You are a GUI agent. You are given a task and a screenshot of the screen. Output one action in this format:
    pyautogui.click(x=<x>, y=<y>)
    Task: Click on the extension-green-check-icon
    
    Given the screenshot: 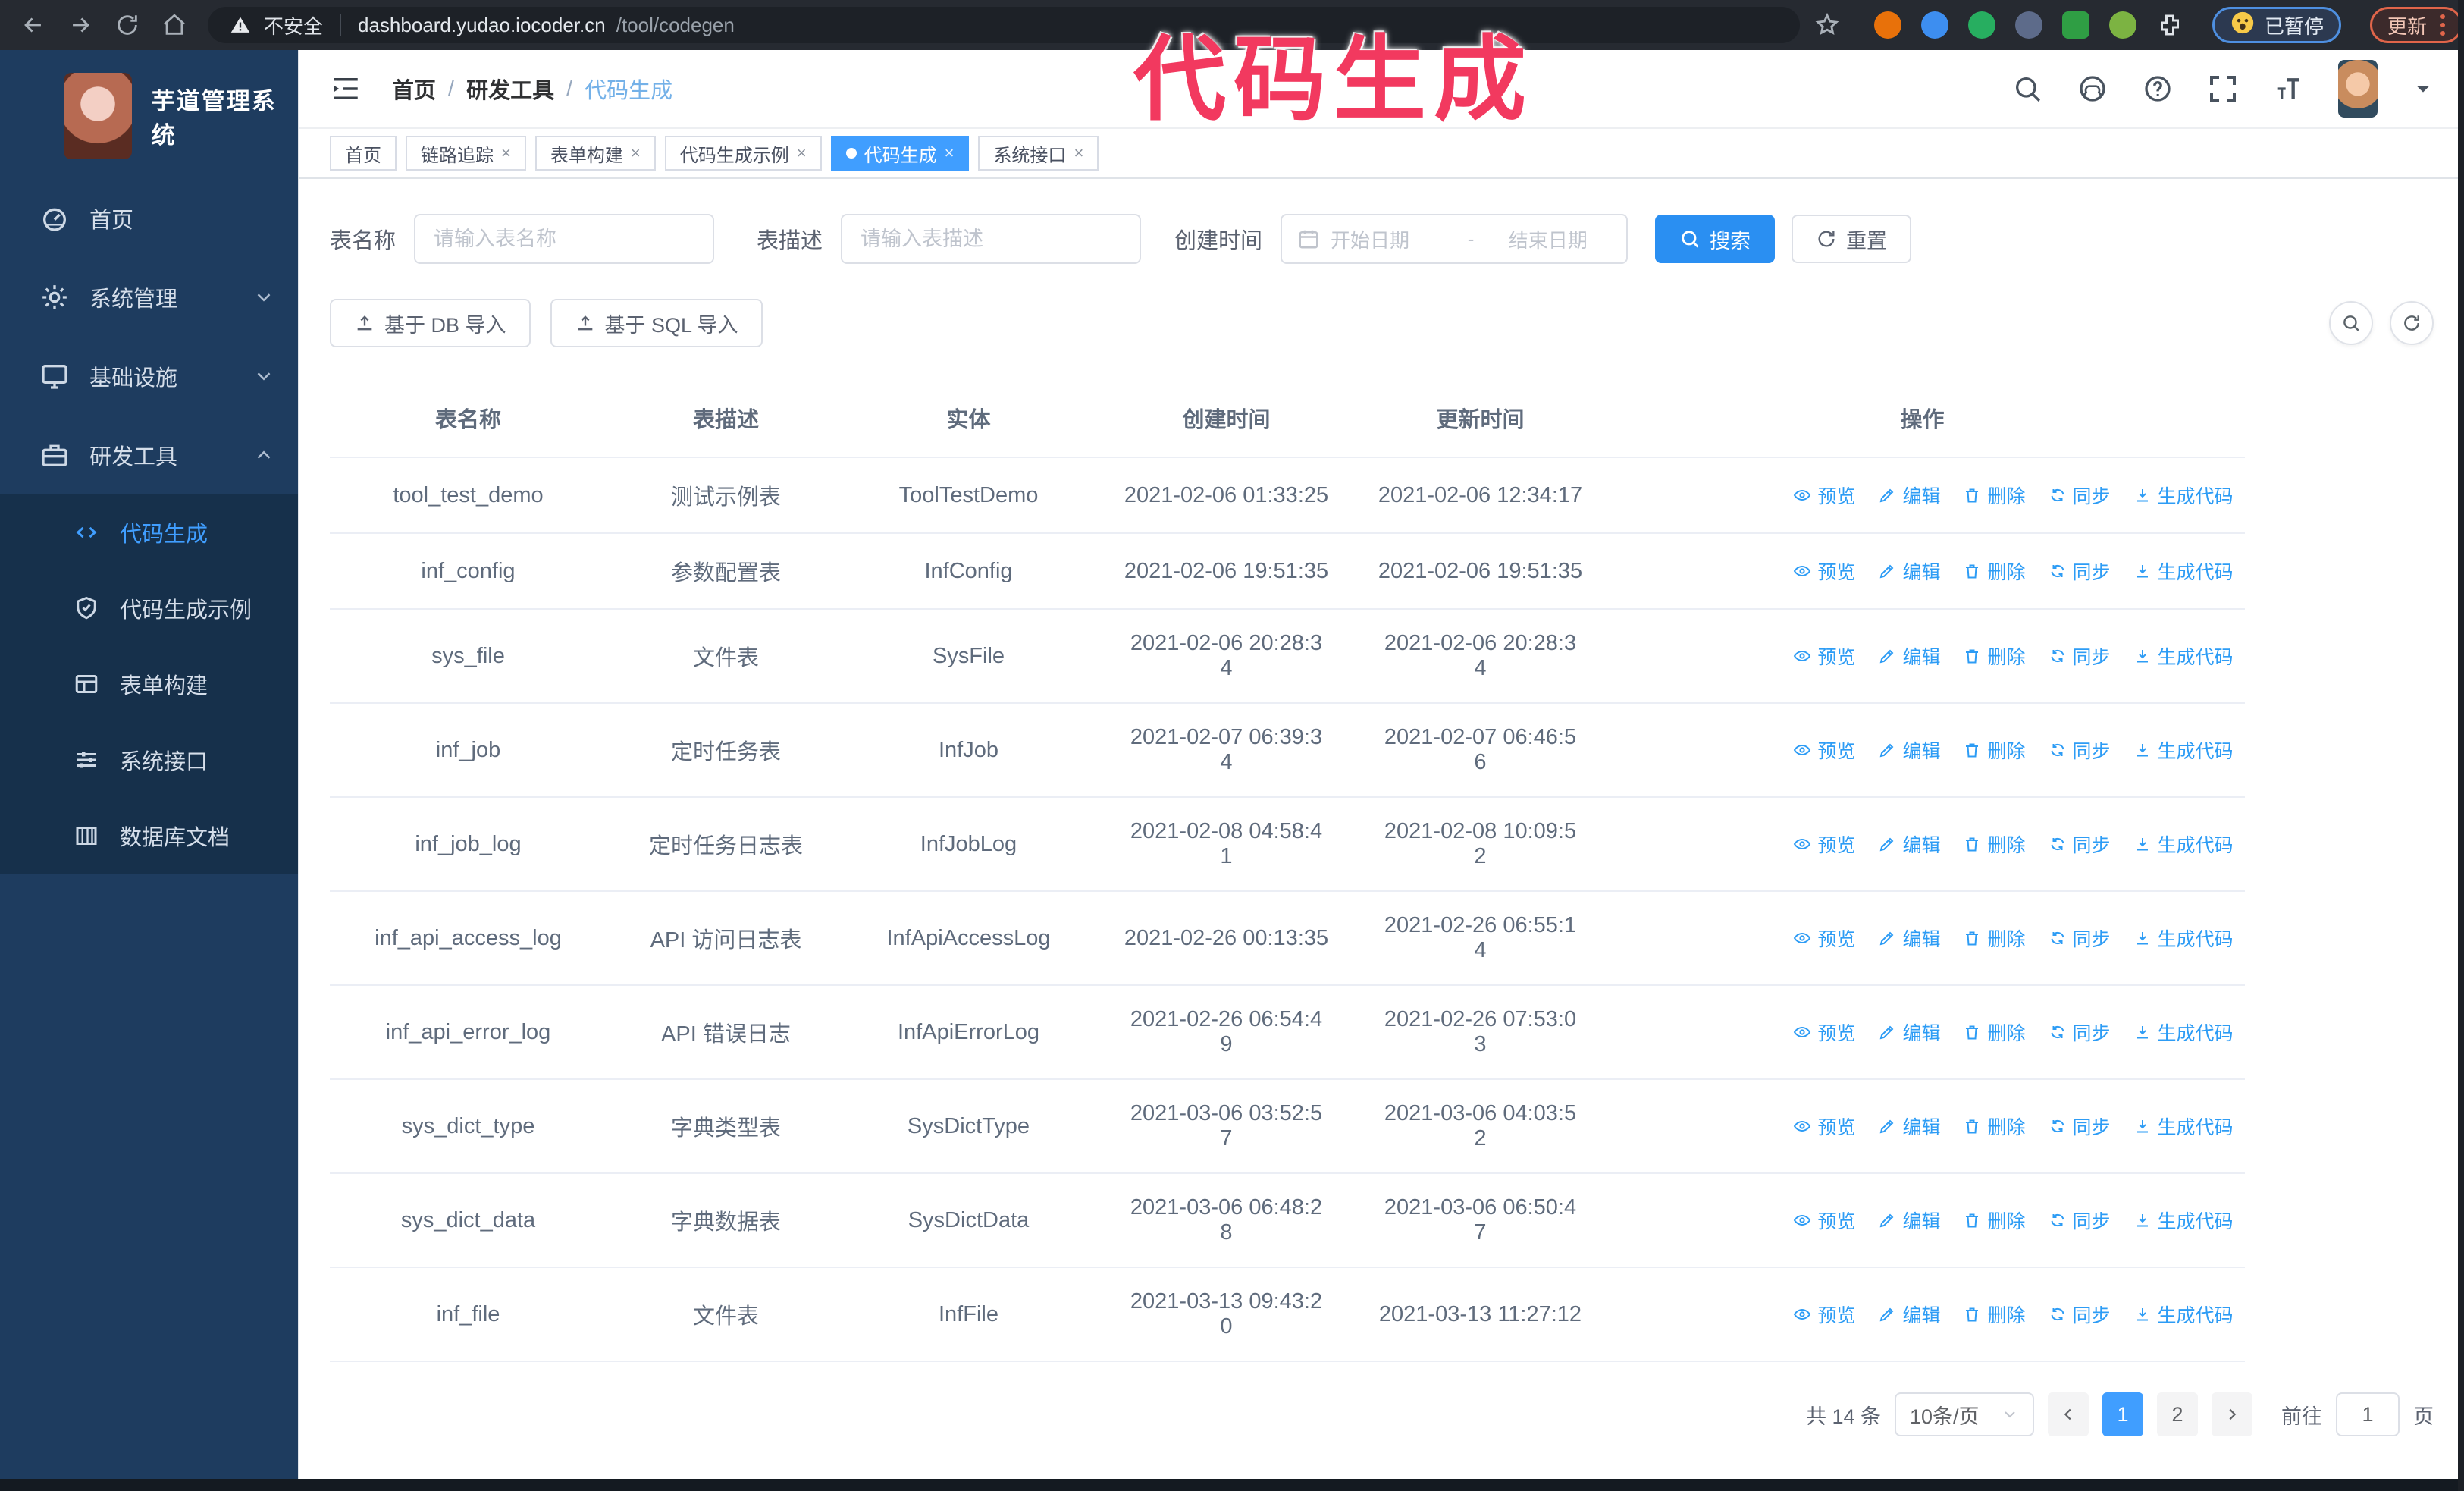 What is the action you would take?
    pyautogui.click(x=1982, y=25)
    